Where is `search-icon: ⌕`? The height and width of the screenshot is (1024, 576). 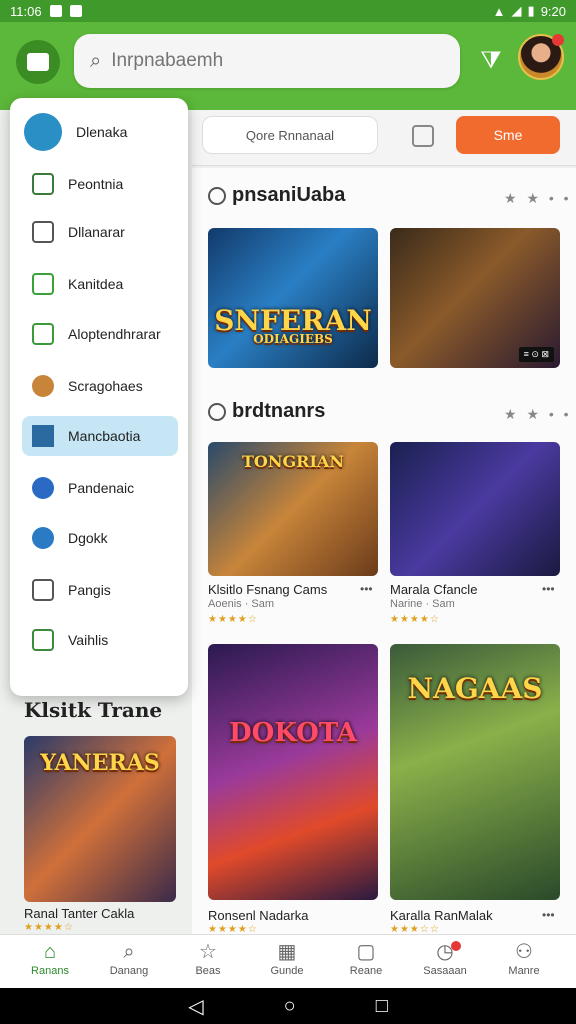
search-icon: ⌕ is located at coordinates (96, 60).